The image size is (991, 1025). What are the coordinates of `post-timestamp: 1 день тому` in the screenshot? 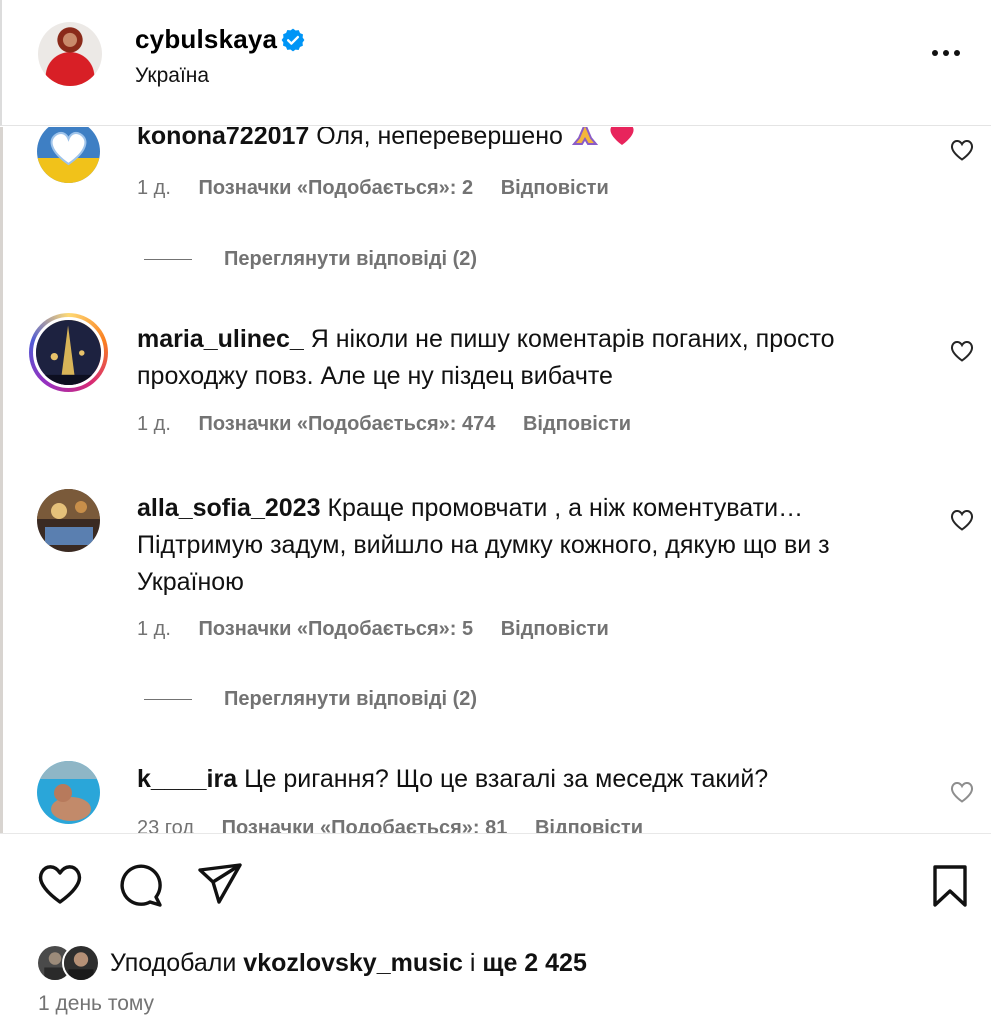 It's located at (96, 1004).